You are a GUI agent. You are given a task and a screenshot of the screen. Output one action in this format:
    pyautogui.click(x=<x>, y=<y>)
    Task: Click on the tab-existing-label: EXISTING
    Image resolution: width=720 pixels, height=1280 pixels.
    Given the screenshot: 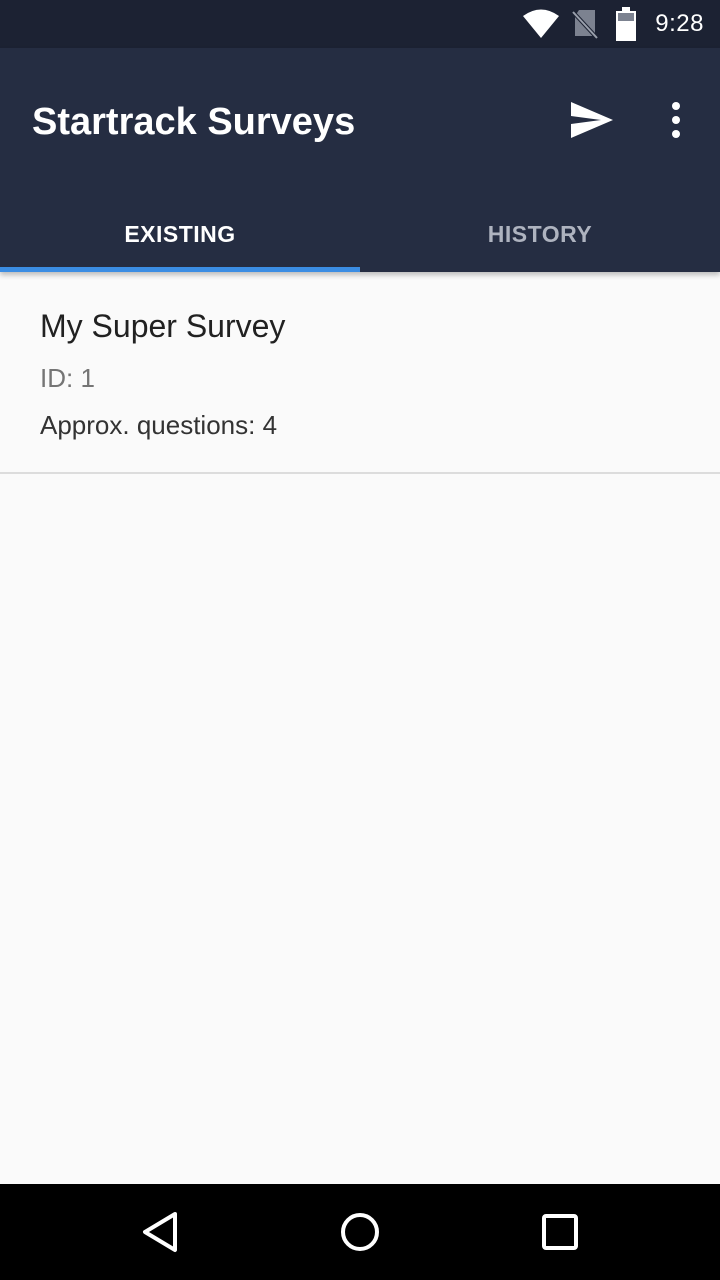 What is the action you would take?
    pyautogui.click(x=180, y=233)
    